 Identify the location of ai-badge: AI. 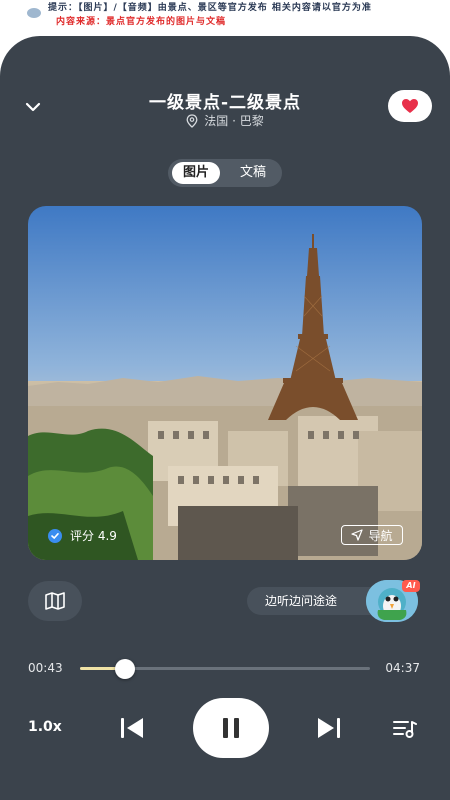
(411, 586).